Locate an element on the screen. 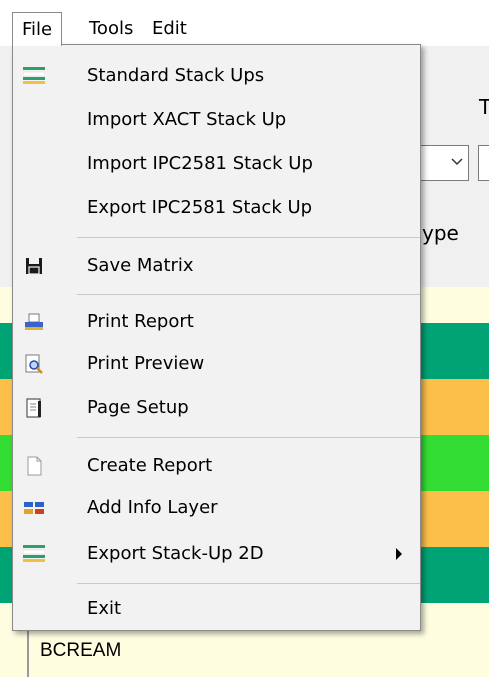 The image size is (489, 677). layer-name-bcream: BCREAM is located at coordinates (81, 650).